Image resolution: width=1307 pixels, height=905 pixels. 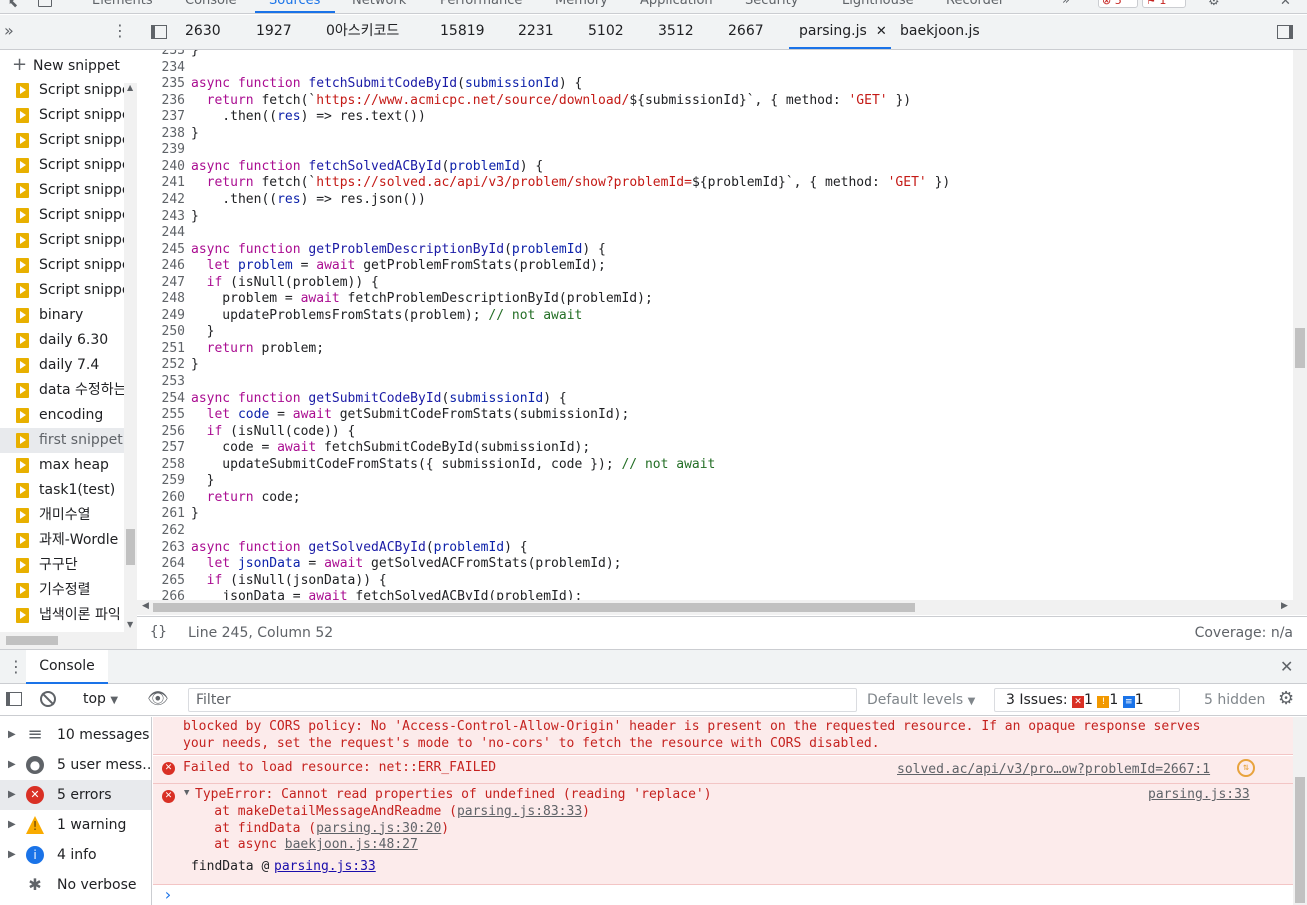 I want to click on snippet-item: max heap, so click(x=71, y=465).